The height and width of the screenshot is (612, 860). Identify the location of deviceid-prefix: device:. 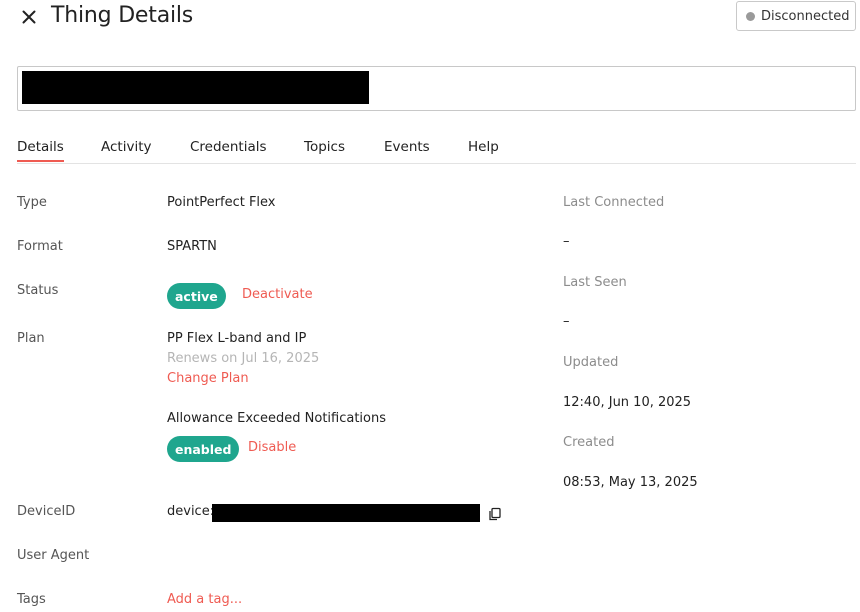
(191, 511).